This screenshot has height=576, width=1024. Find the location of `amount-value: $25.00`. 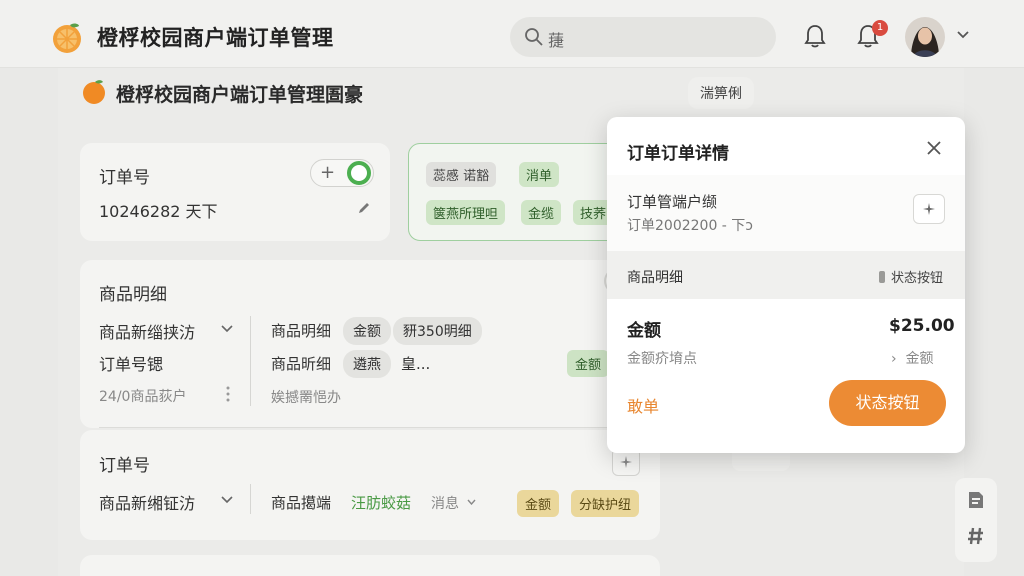

amount-value: $25.00 is located at coordinates (922, 326).